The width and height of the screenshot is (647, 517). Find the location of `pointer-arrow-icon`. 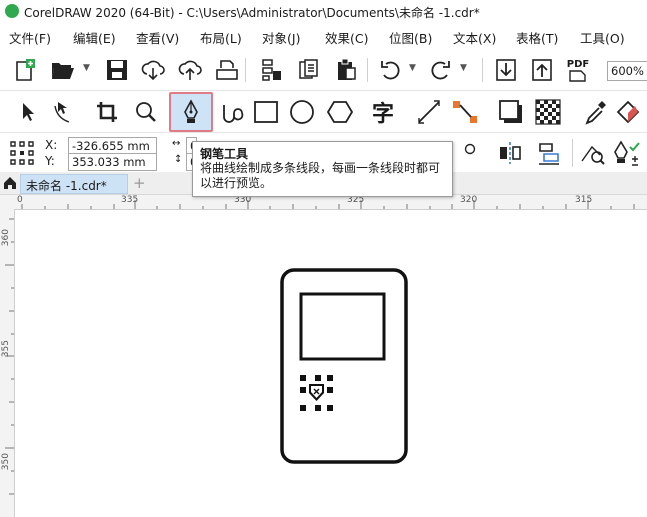

pointer-arrow-icon is located at coordinates (28, 112).